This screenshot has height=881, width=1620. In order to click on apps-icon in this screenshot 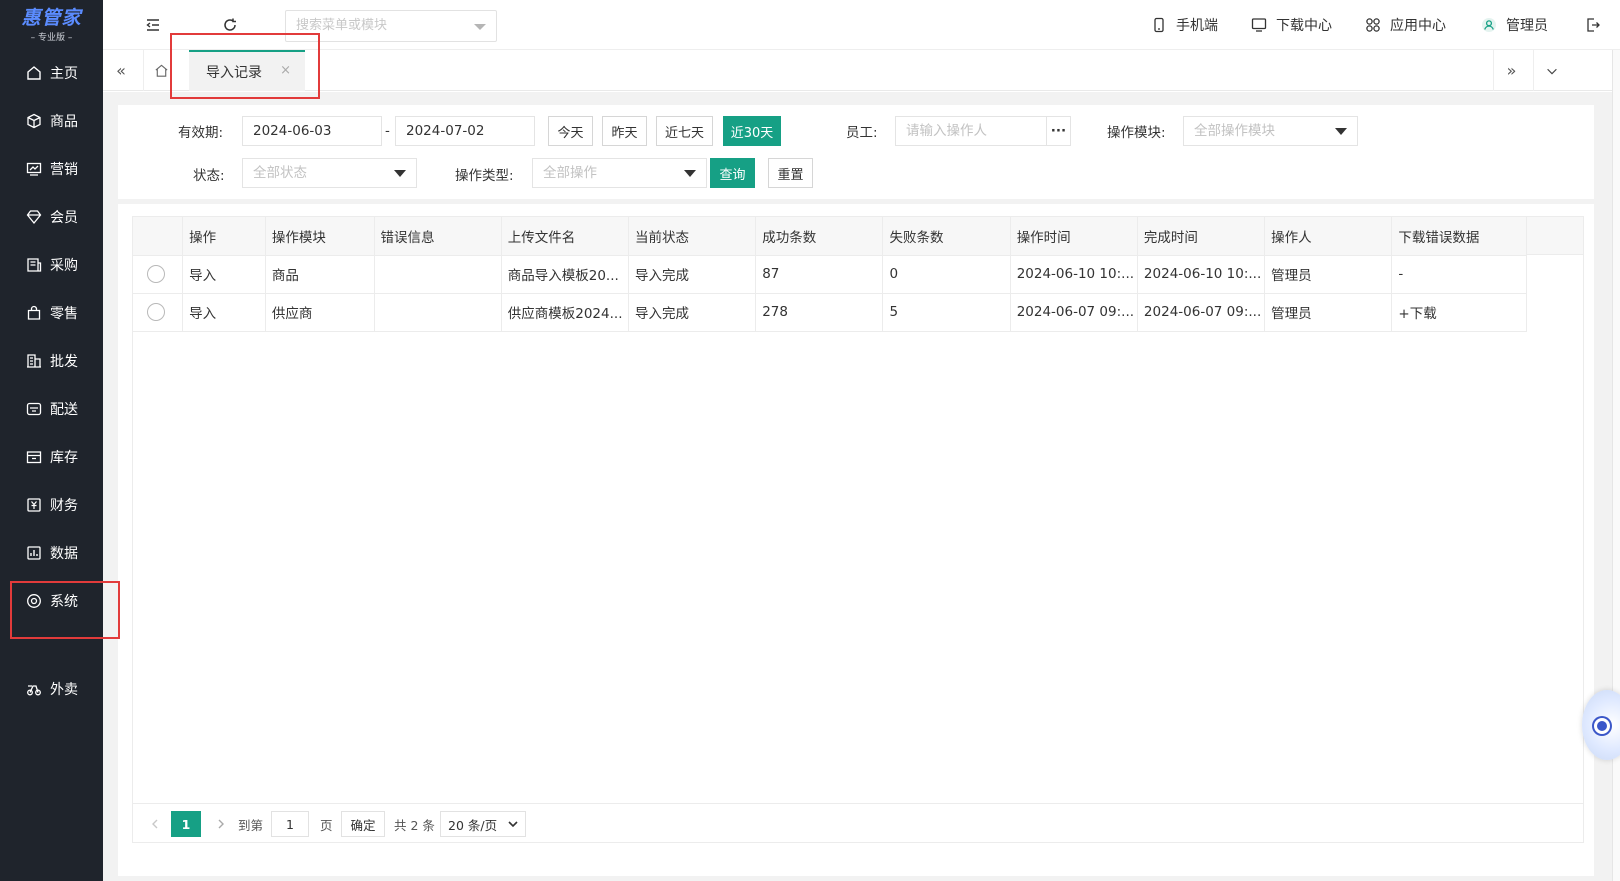, I will do `click(1373, 25)`.